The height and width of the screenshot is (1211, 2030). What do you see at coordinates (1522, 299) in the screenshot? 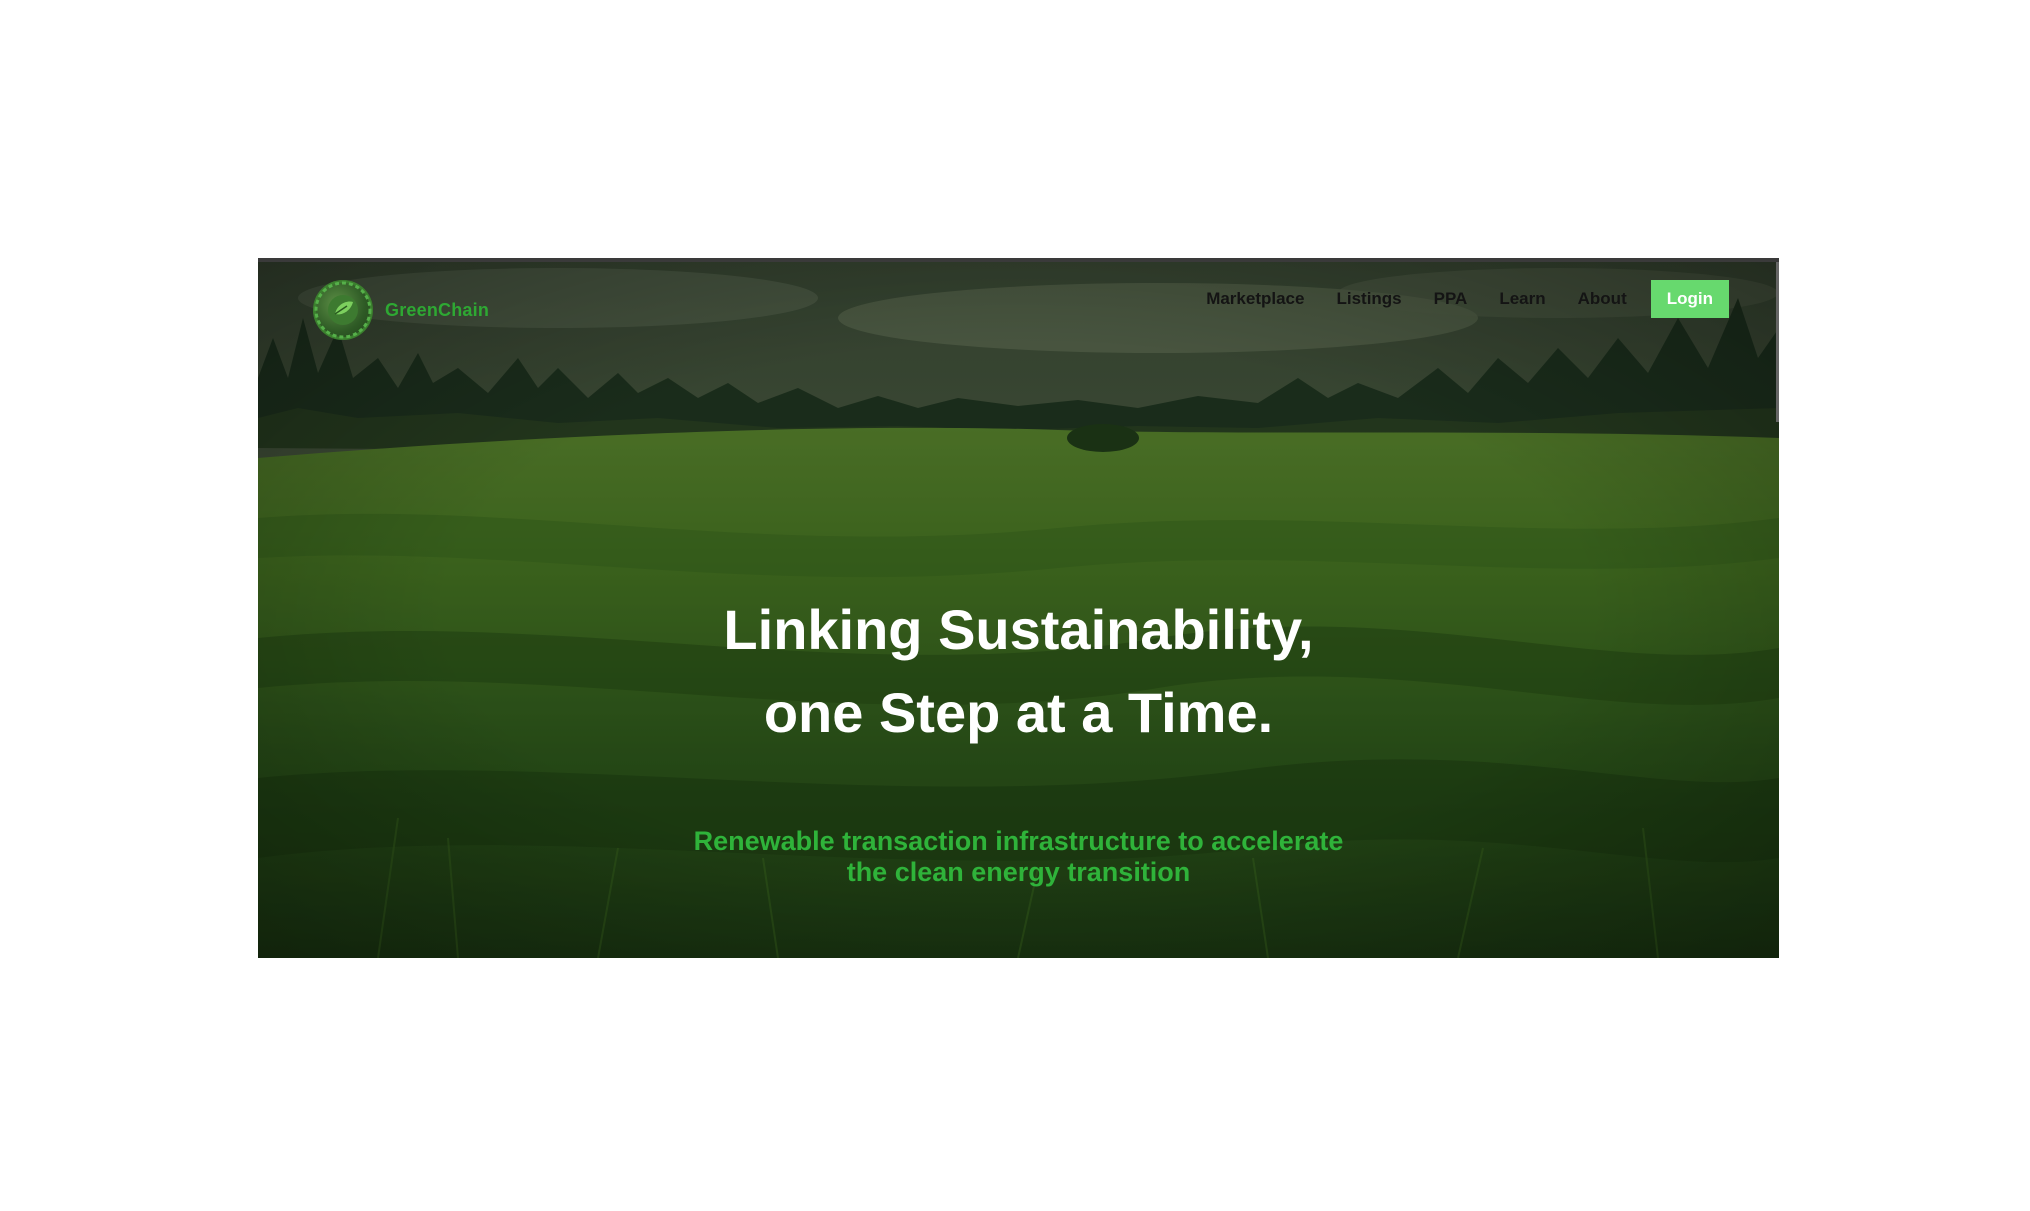
I see `nav-link-learn: Learn` at bounding box center [1522, 299].